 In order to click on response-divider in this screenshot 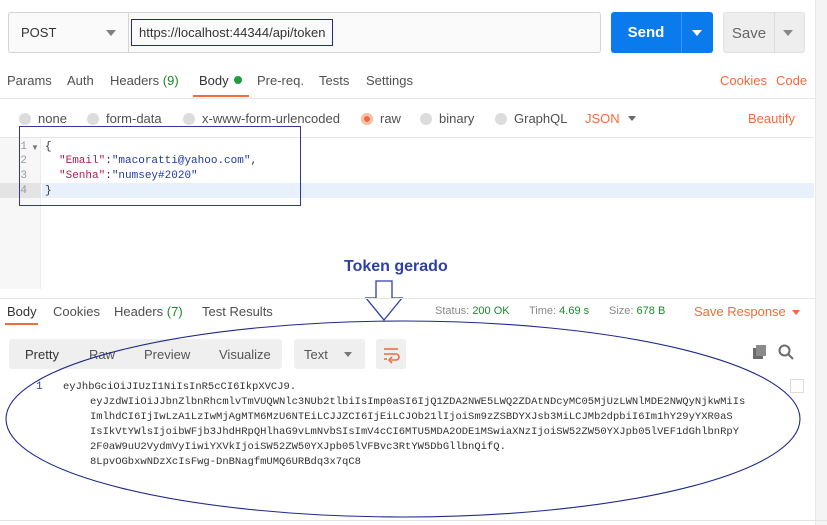, I will do `click(409, 298)`.